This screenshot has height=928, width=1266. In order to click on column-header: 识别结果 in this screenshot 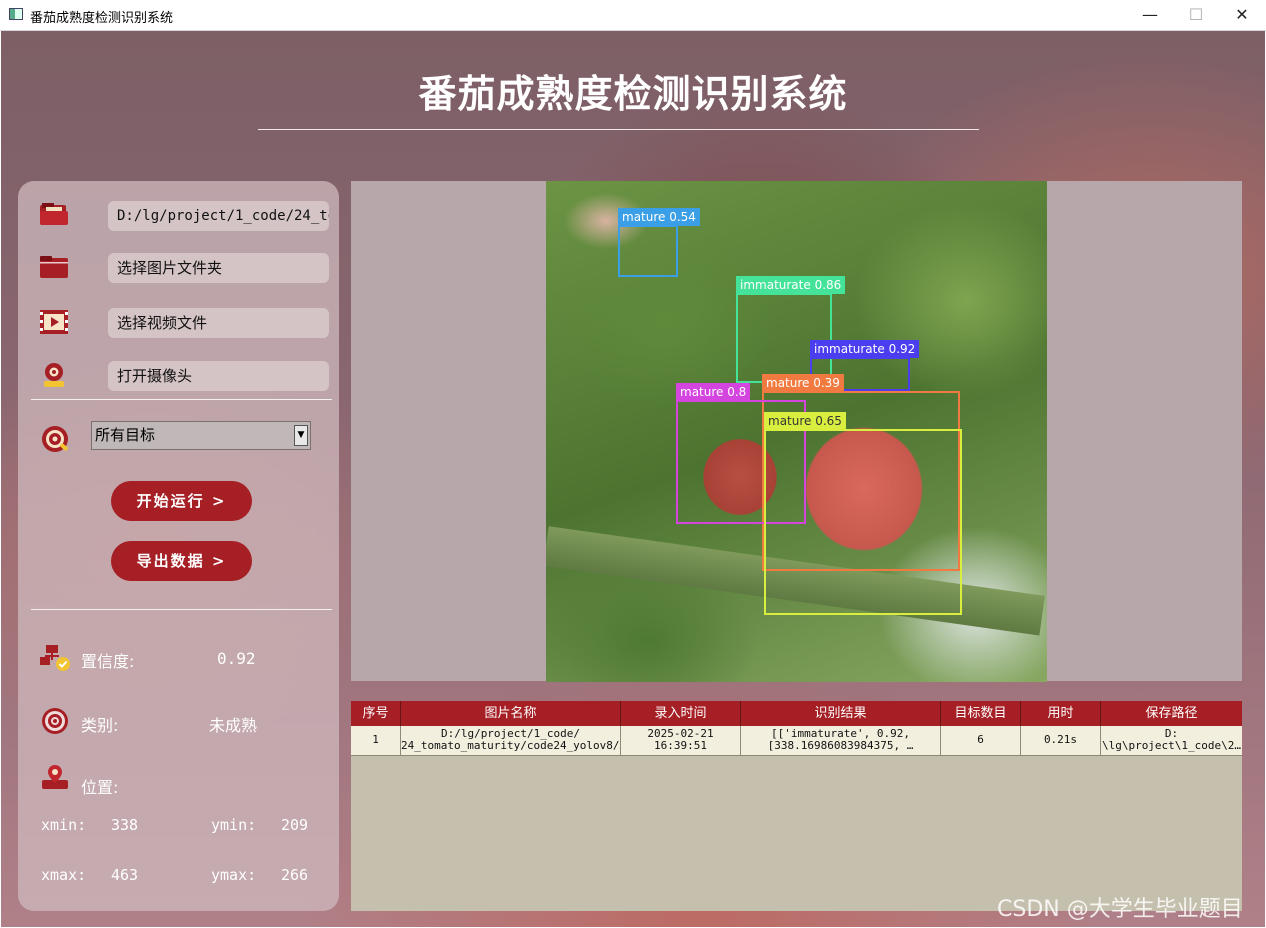, I will do `click(841, 713)`.